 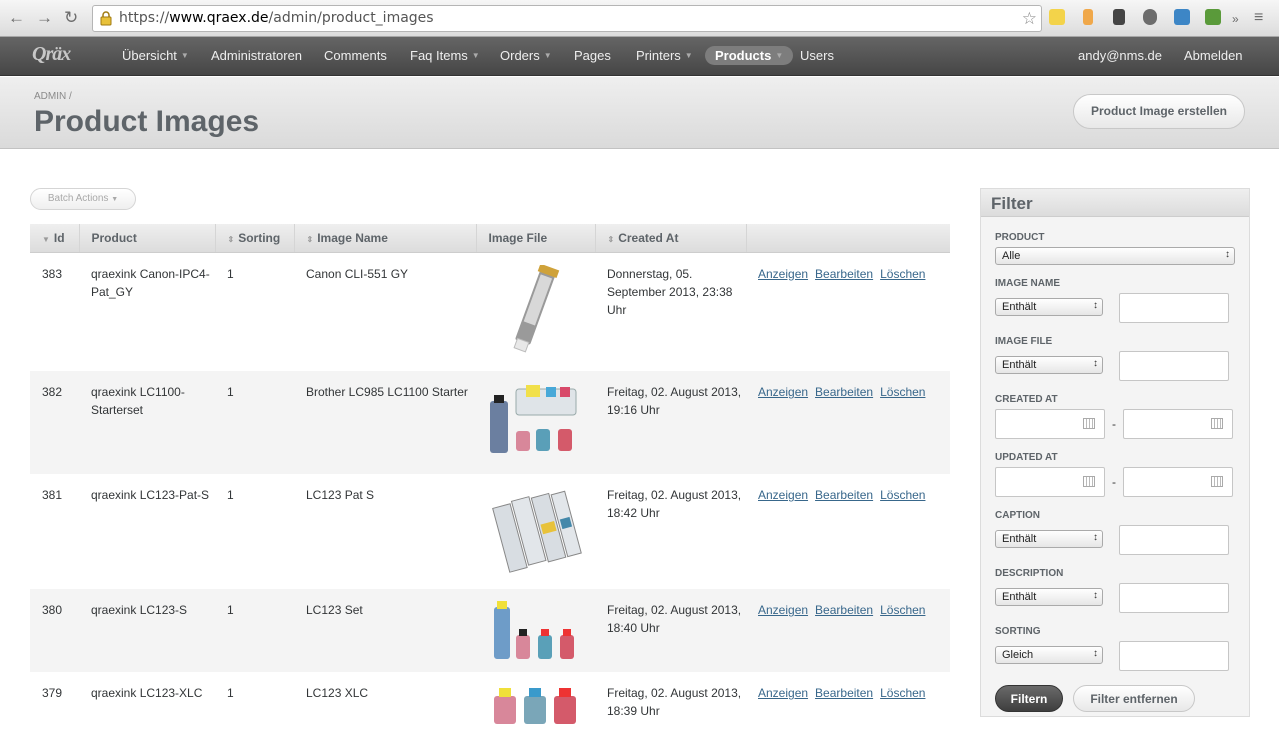 I want to click on nav-orders: Orders ▼, so click(x=526, y=55).